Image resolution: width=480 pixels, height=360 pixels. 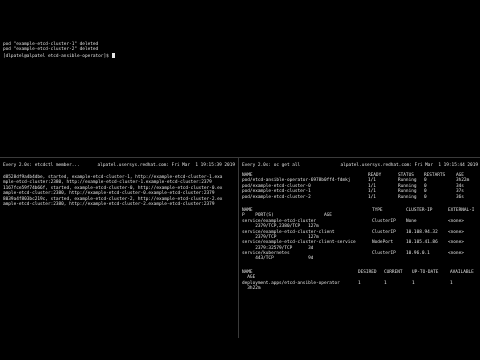 I want to click on table-row-wrap: 443/TCP 9d, so click(x=361, y=258).